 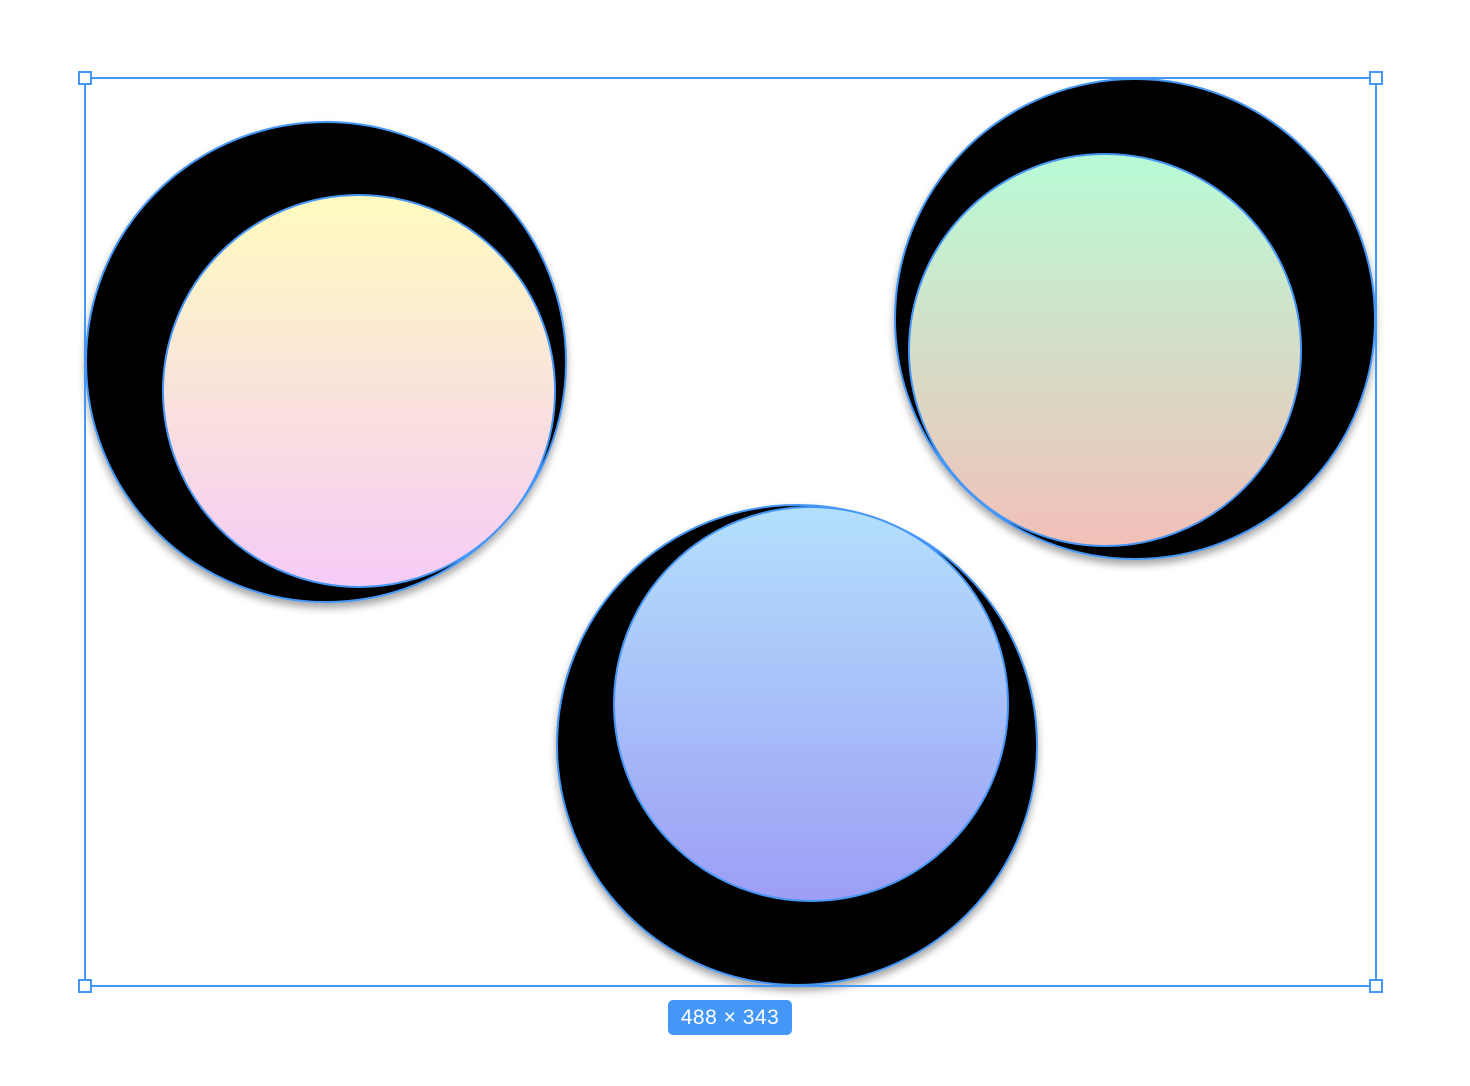 I want to click on moon-shape-blue-violet, so click(x=797, y=745).